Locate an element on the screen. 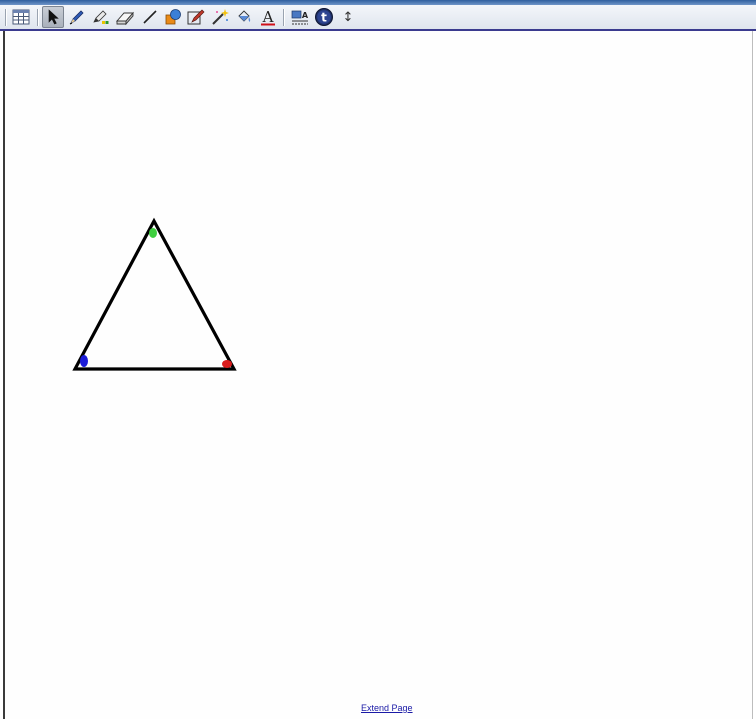 The width and height of the screenshot is (756, 719). right-vertex-marker is located at coordinates (227, 364).